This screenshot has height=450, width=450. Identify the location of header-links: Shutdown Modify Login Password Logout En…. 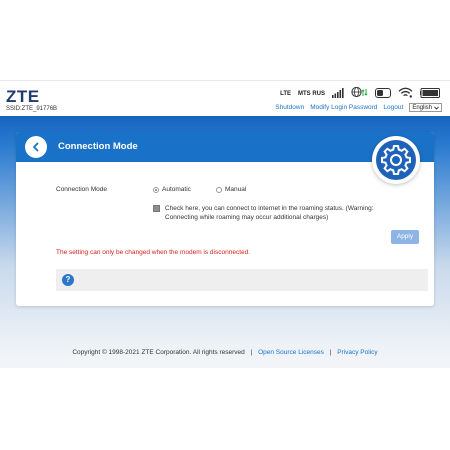
(358, 107).